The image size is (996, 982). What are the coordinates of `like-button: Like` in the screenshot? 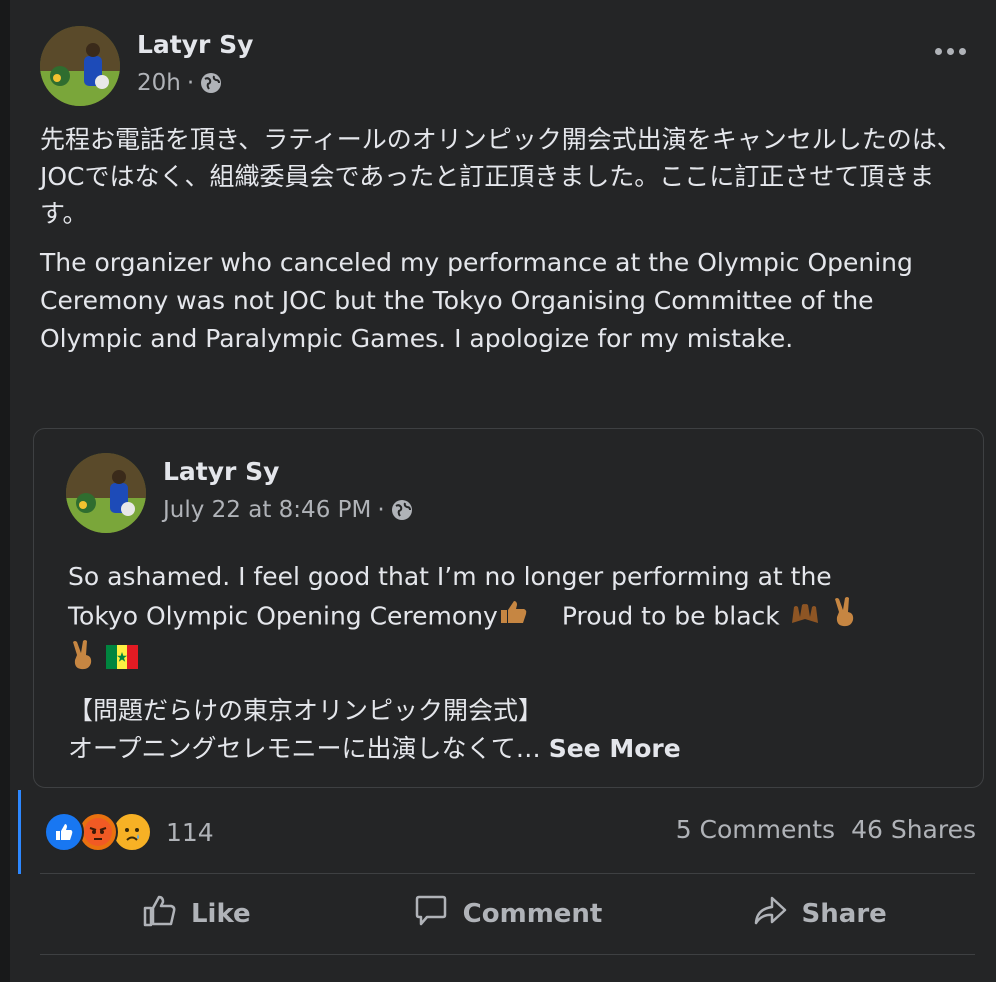 It's located at (196, 914).